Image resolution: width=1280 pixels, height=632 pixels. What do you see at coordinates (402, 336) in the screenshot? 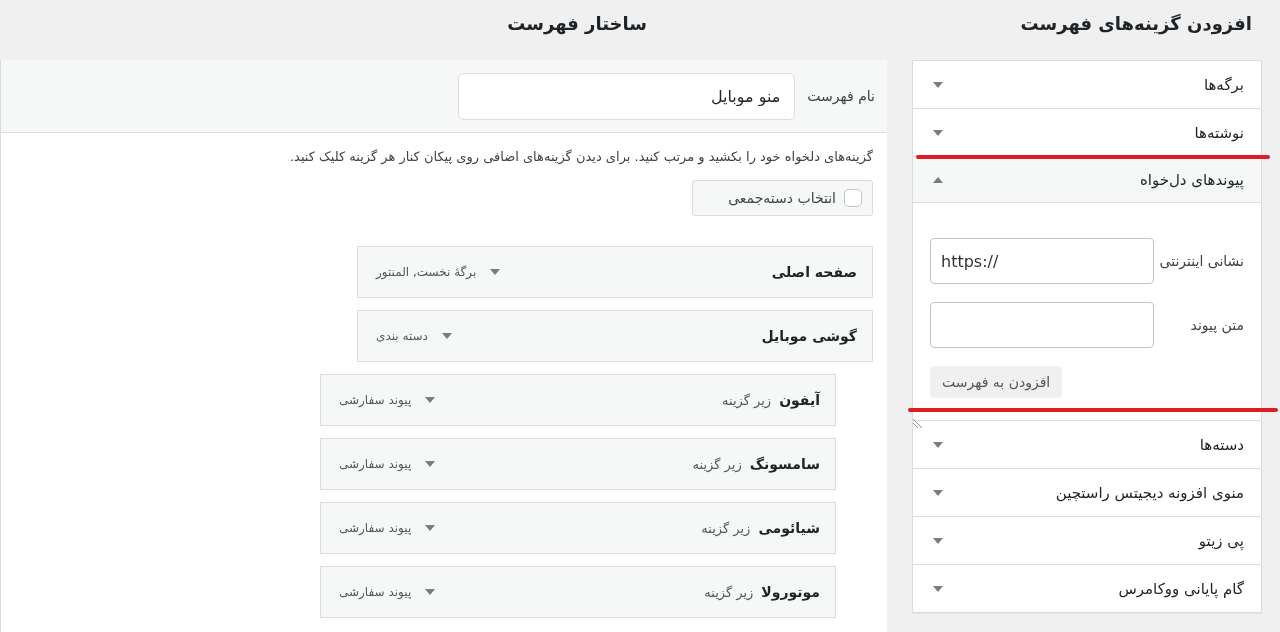
I see `menu-item-type: دسته بندی` at bounding box center [402, 336].